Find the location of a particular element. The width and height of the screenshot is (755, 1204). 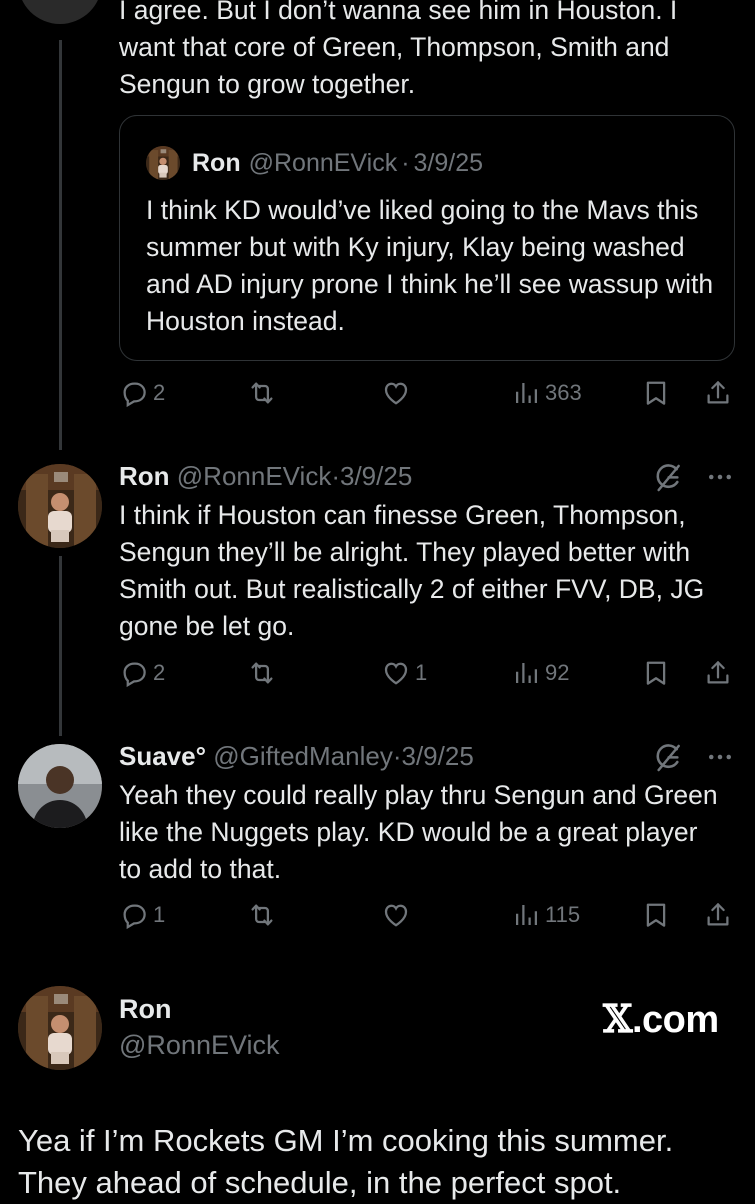

quoted-author-name: Ron is located at coordinates (216, 162).